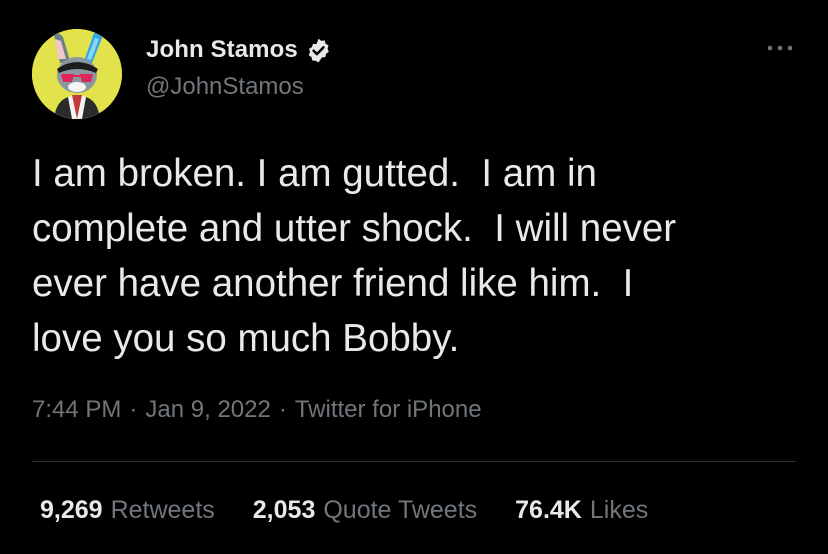  Describe the element at coordinates (619, 510) in the screenshot. I see `likes-label: Likes` at that location.